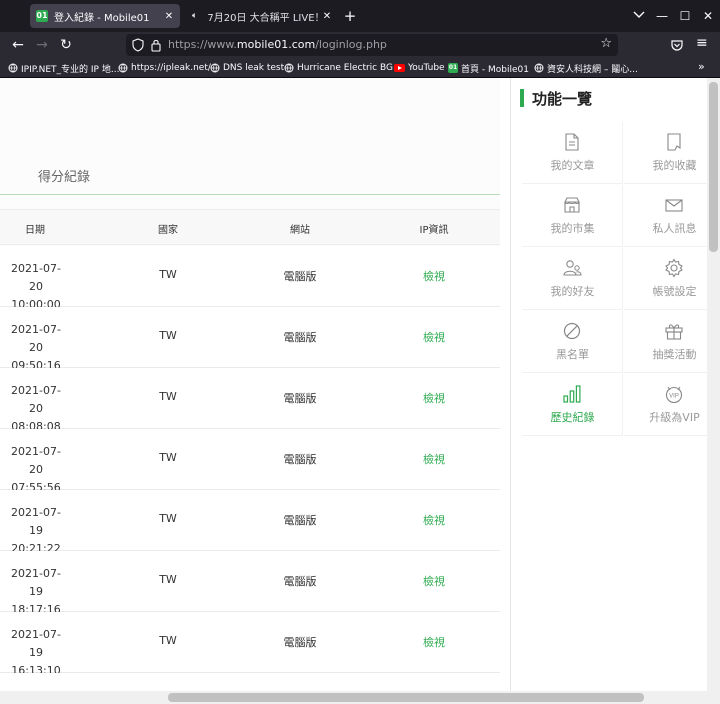 This screenshot has width=720, height=704. Describe the element at coordinates (250, 278) in the screenshot. I see `table-row: 2021-07-20 10:00:00 TW 電腦版 檢視` at that location.